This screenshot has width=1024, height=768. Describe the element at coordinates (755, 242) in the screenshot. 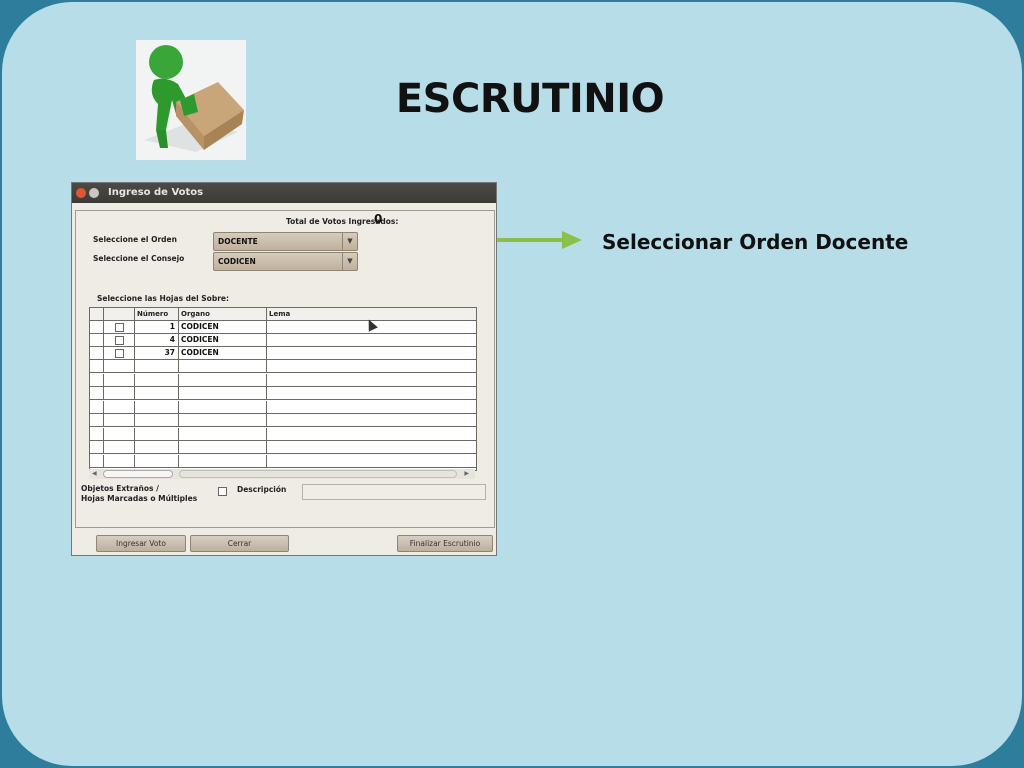

I see `callout-text: Seleccionar Orden Docente` at that location.